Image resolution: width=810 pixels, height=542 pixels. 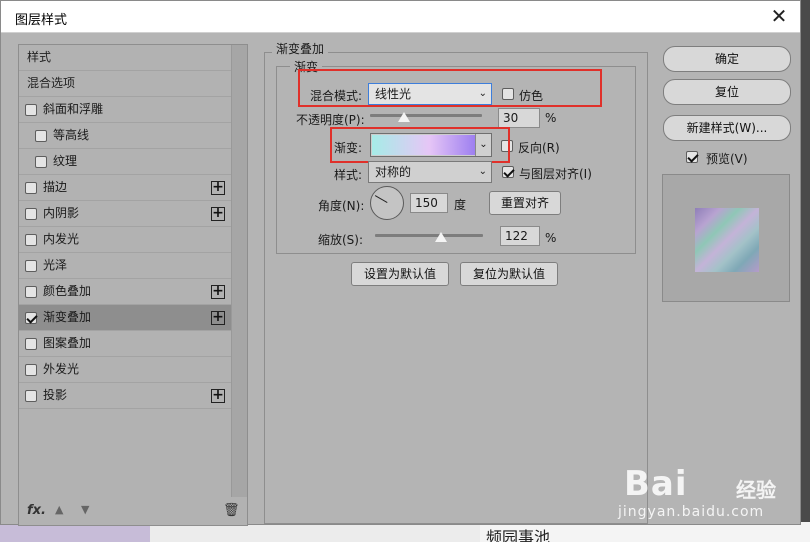 What do you see at coordinates (125, 344) in the screenshot?
I see `style-item-9: 图案叠加` at bounding box center [125, 344].